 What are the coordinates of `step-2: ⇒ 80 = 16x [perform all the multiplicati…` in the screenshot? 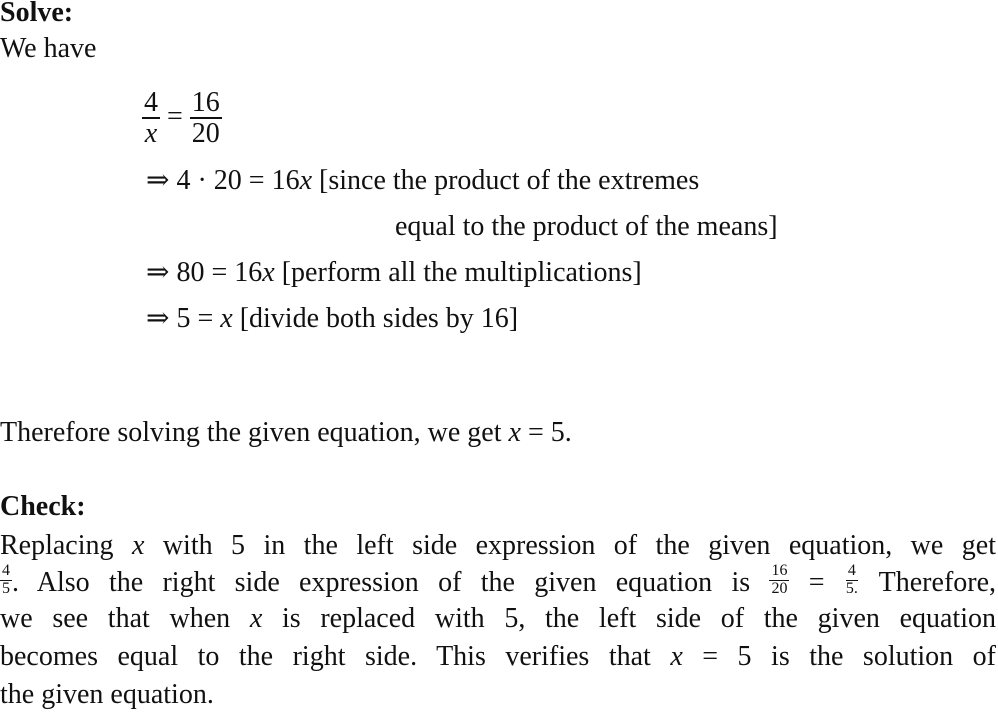 It's located at (394, 273).